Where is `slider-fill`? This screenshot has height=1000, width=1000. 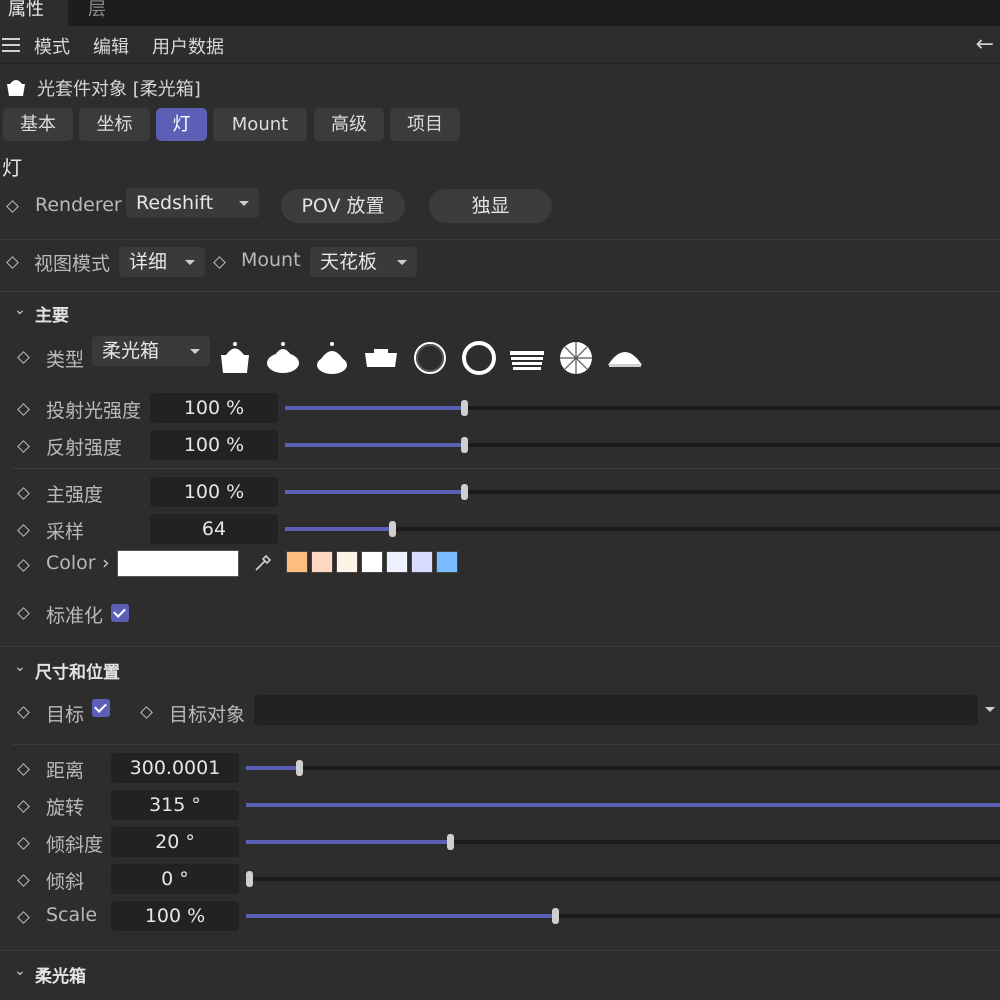 slider-fill is located at coordinates (272, 768).